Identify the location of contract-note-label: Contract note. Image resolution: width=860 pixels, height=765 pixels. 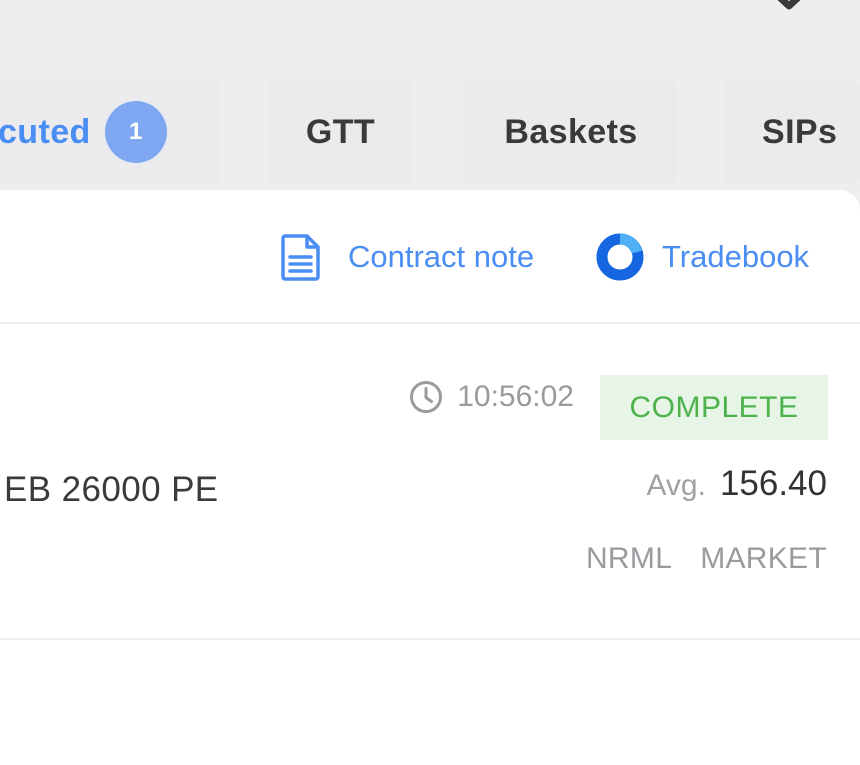
(441, 256).